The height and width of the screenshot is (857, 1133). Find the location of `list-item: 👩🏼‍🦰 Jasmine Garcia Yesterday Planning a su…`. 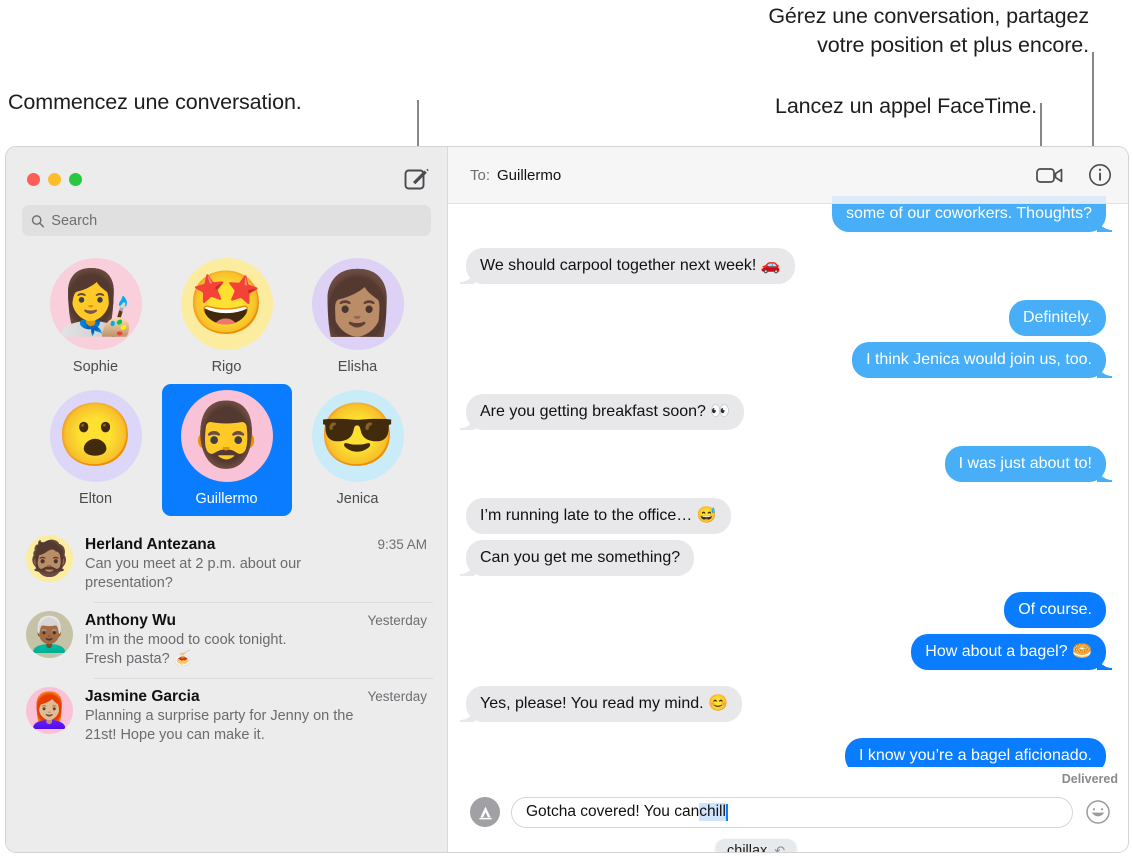

list-item: 👩🏼‍🦰 Jasmine Garcia Yesterday Planning a su… is located at coordinates (226, 716).